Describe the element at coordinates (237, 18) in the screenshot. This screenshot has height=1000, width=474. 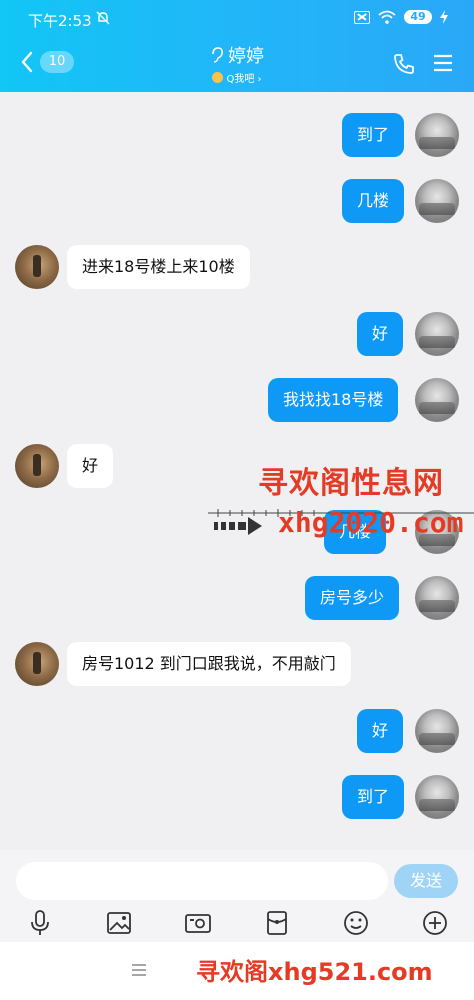
I see `status-bar: 下午2:53 49` at that location.